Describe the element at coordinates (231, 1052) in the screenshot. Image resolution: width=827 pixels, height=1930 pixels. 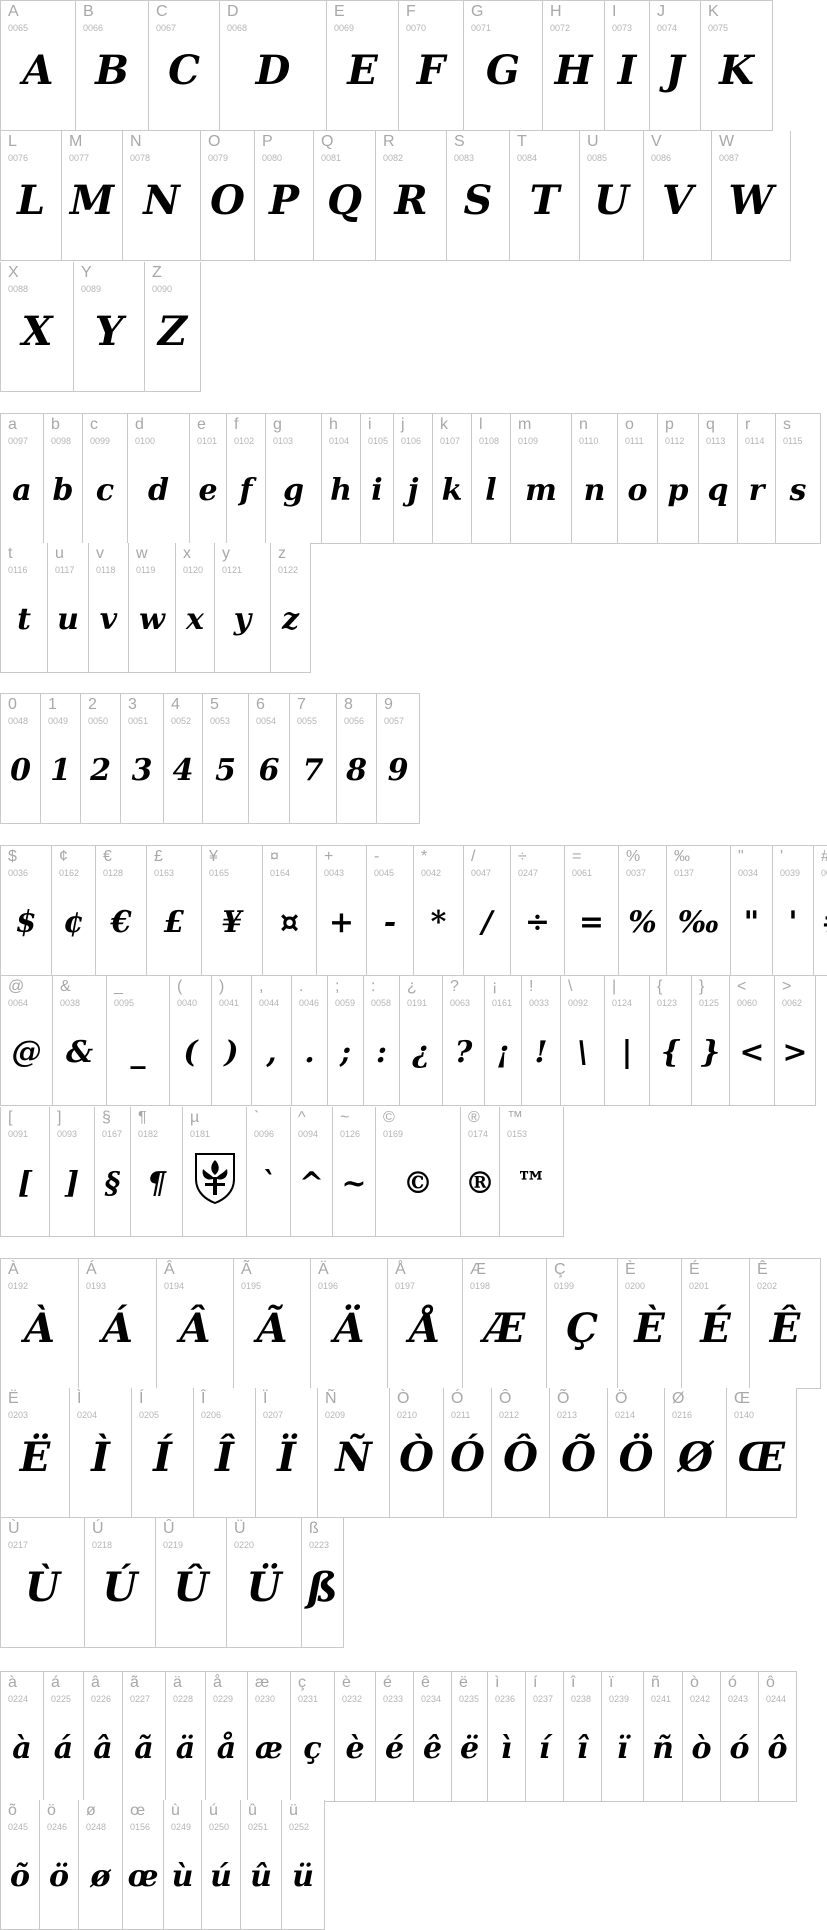
I see `glyph-sample: )` at that location.